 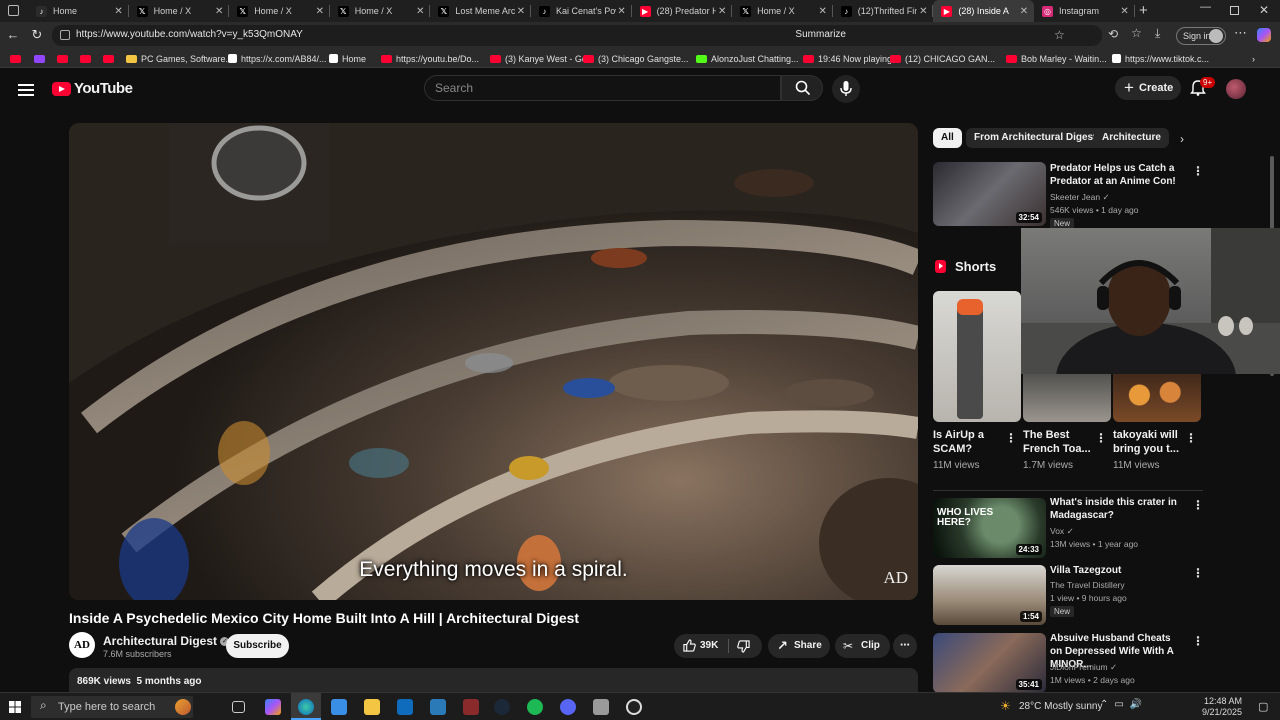 I want to click on close-window-button: ✕, so click(x=1264, y=10).